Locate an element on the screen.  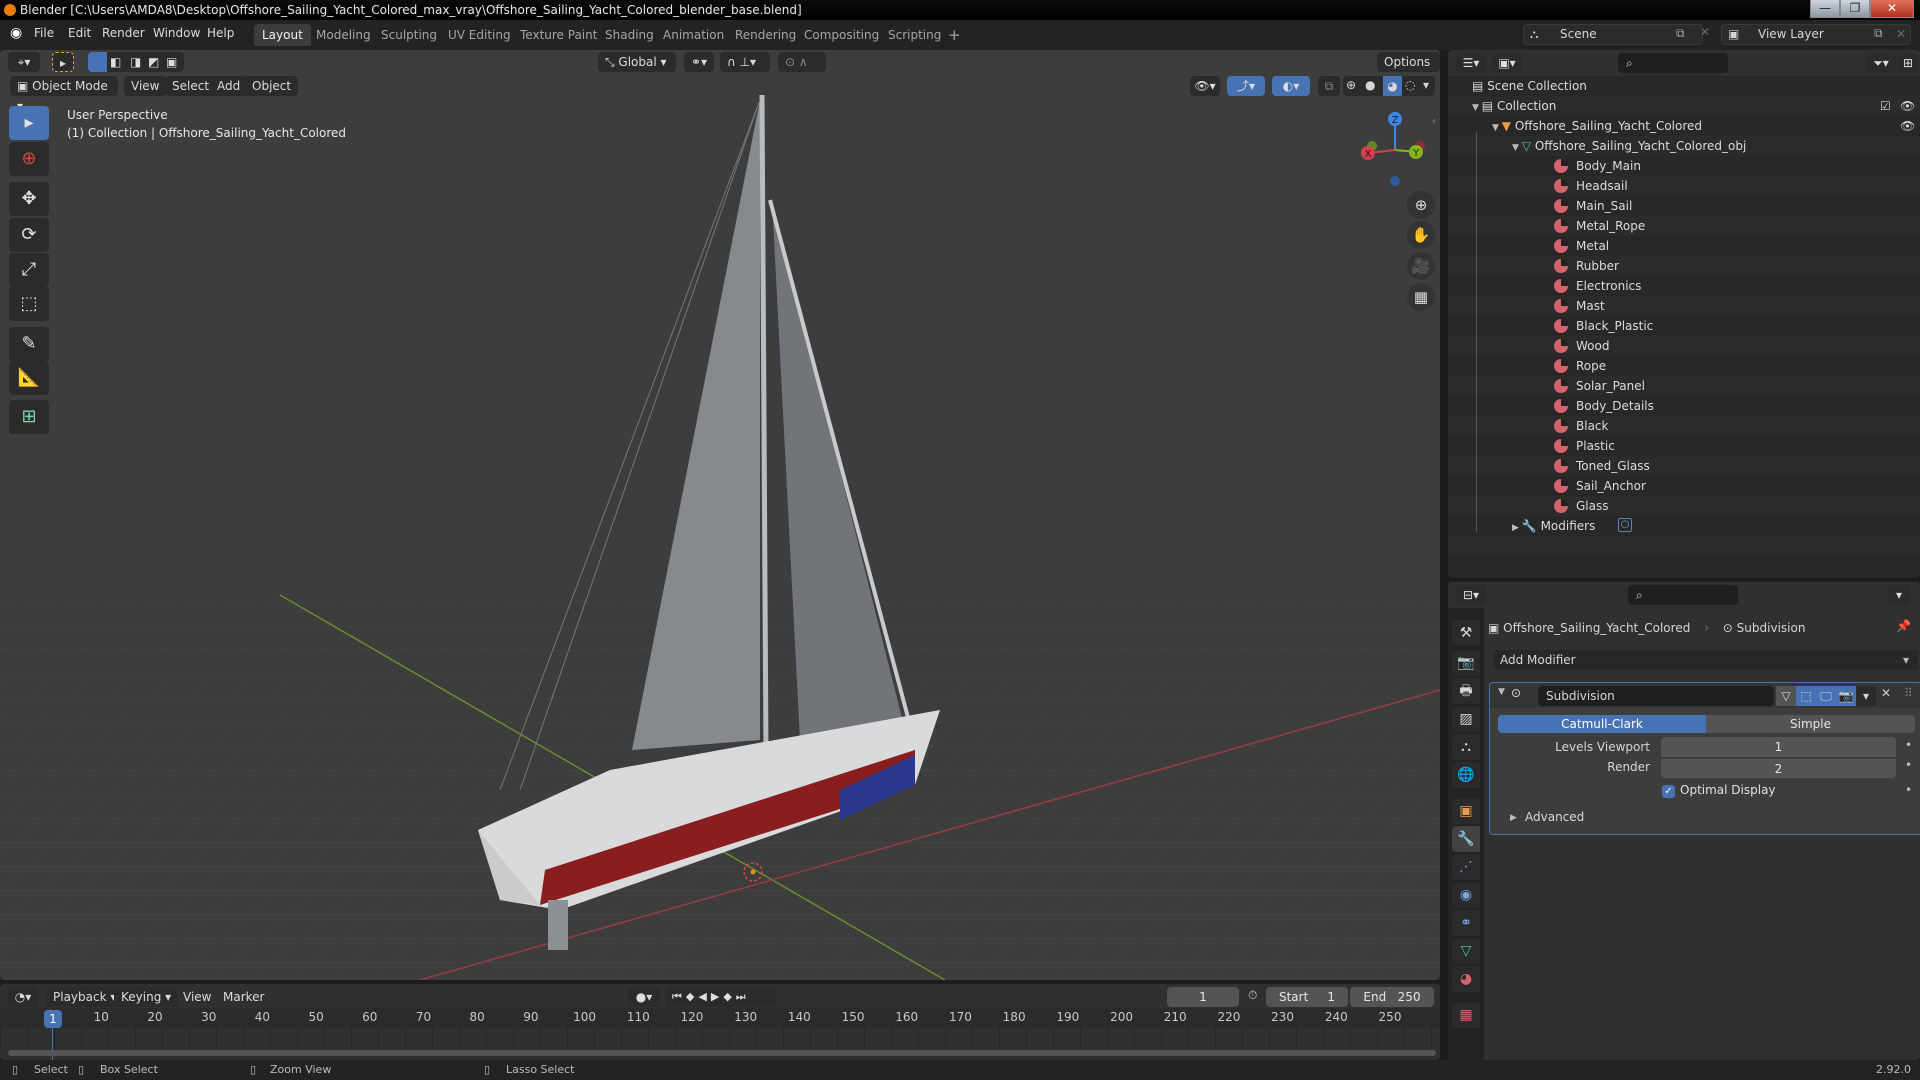
viewport-display-toggle-icon: 🖵 is located at coordinates (1826, 696).